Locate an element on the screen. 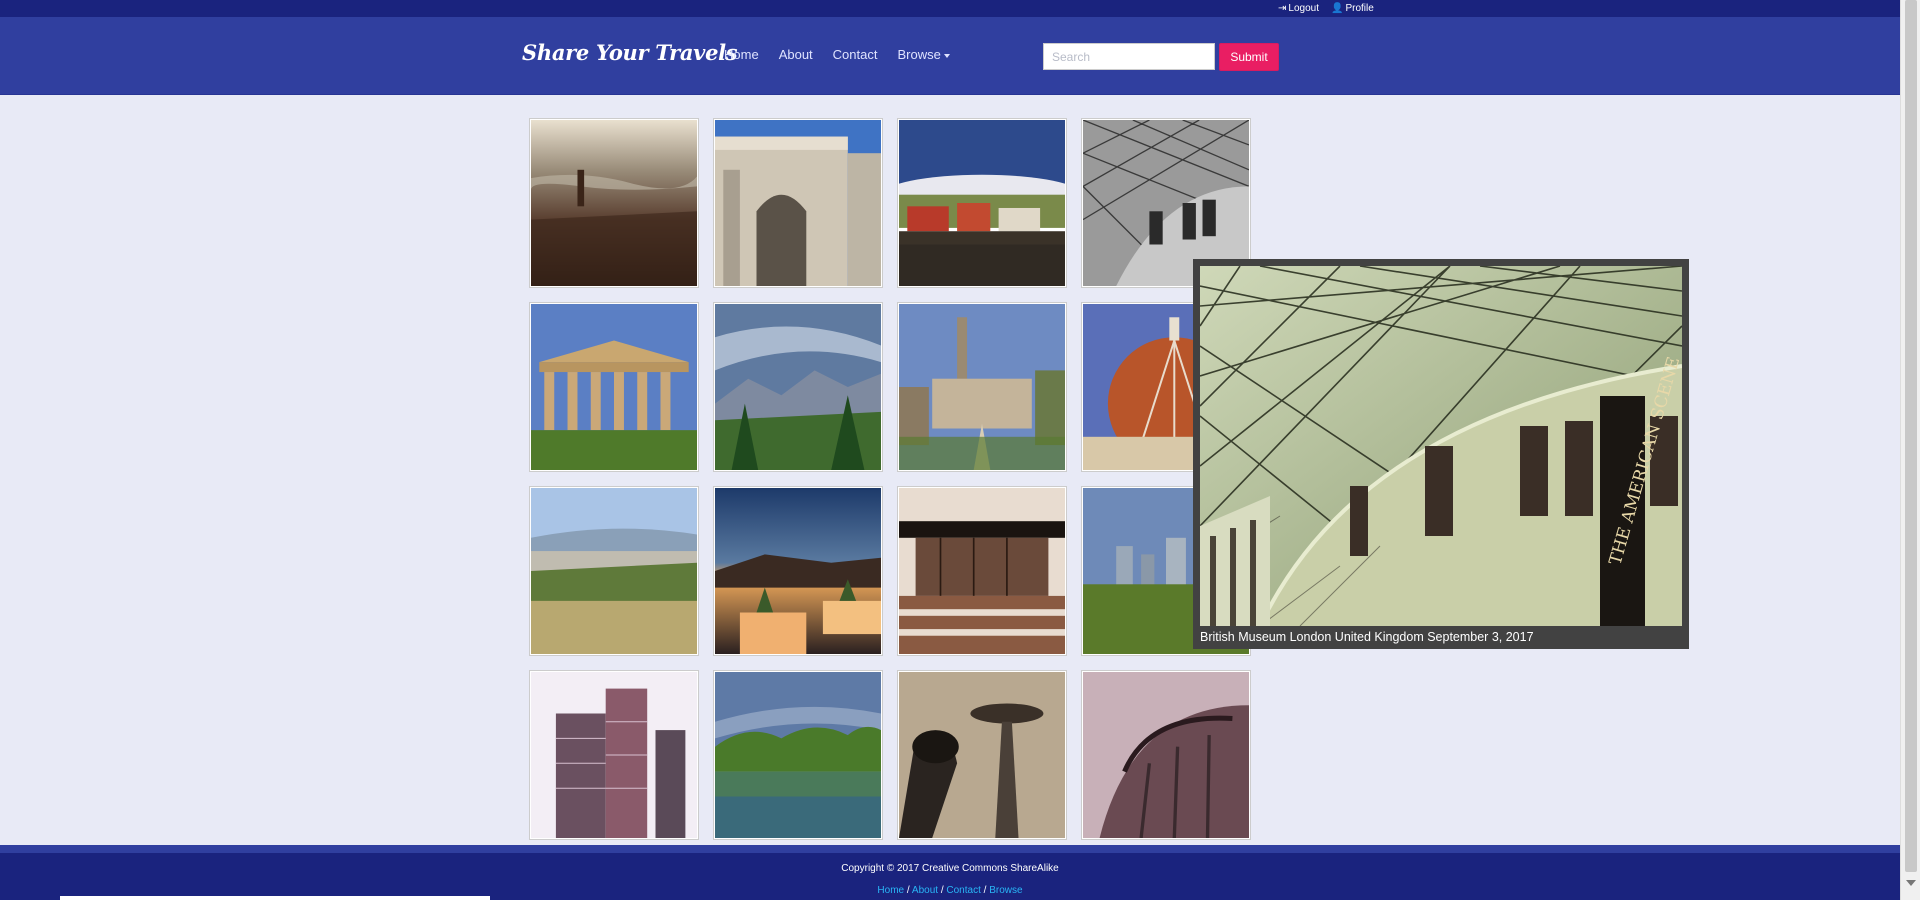 The height and width of the screenshot is (900, 1920). nav-browse-dropdown: Browse is located at coordinates (923, 54).